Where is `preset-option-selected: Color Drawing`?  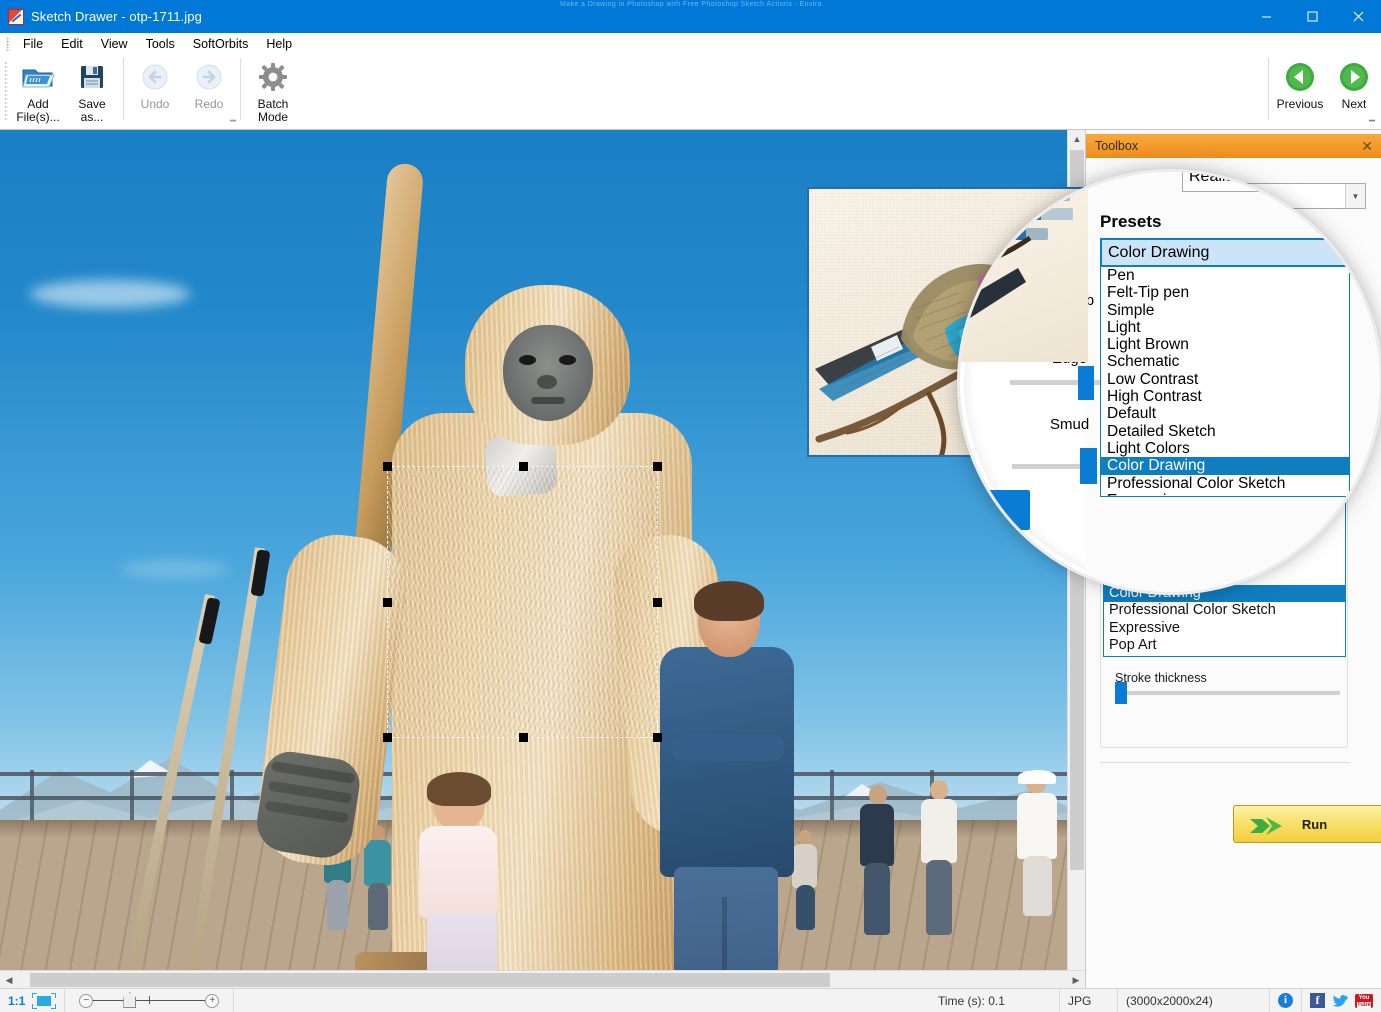
preset-option-selected: Color Drawing is located at coordinates (1224, 593).